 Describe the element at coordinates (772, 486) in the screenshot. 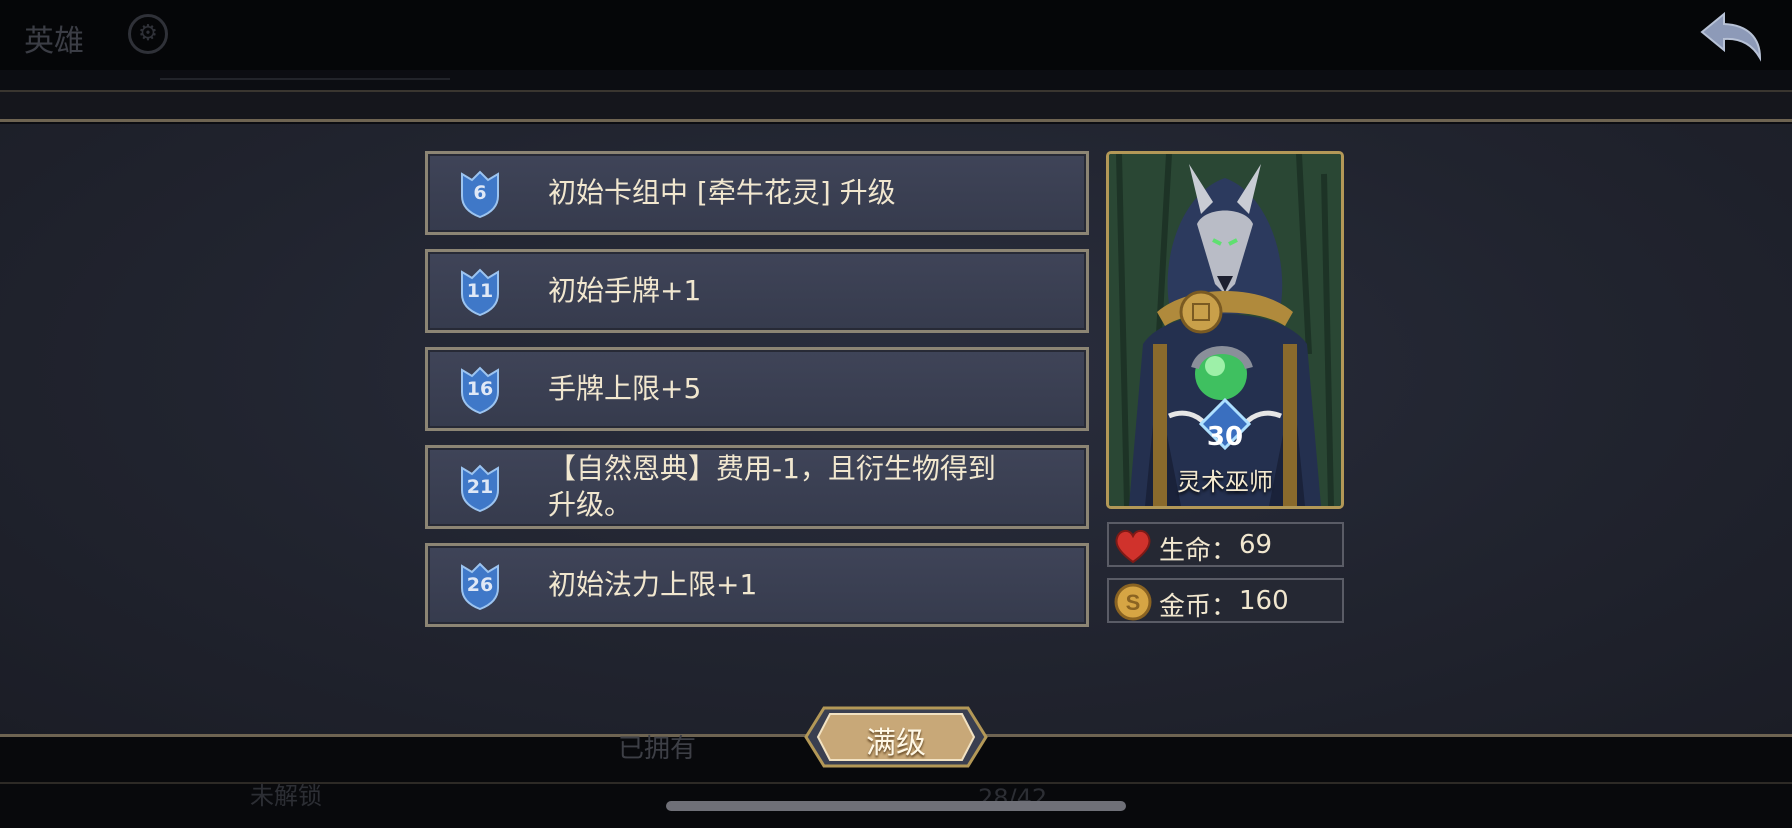

I see `talent-description: 【自然恩典】费用-1，且衍生物得到升级。` at that location.